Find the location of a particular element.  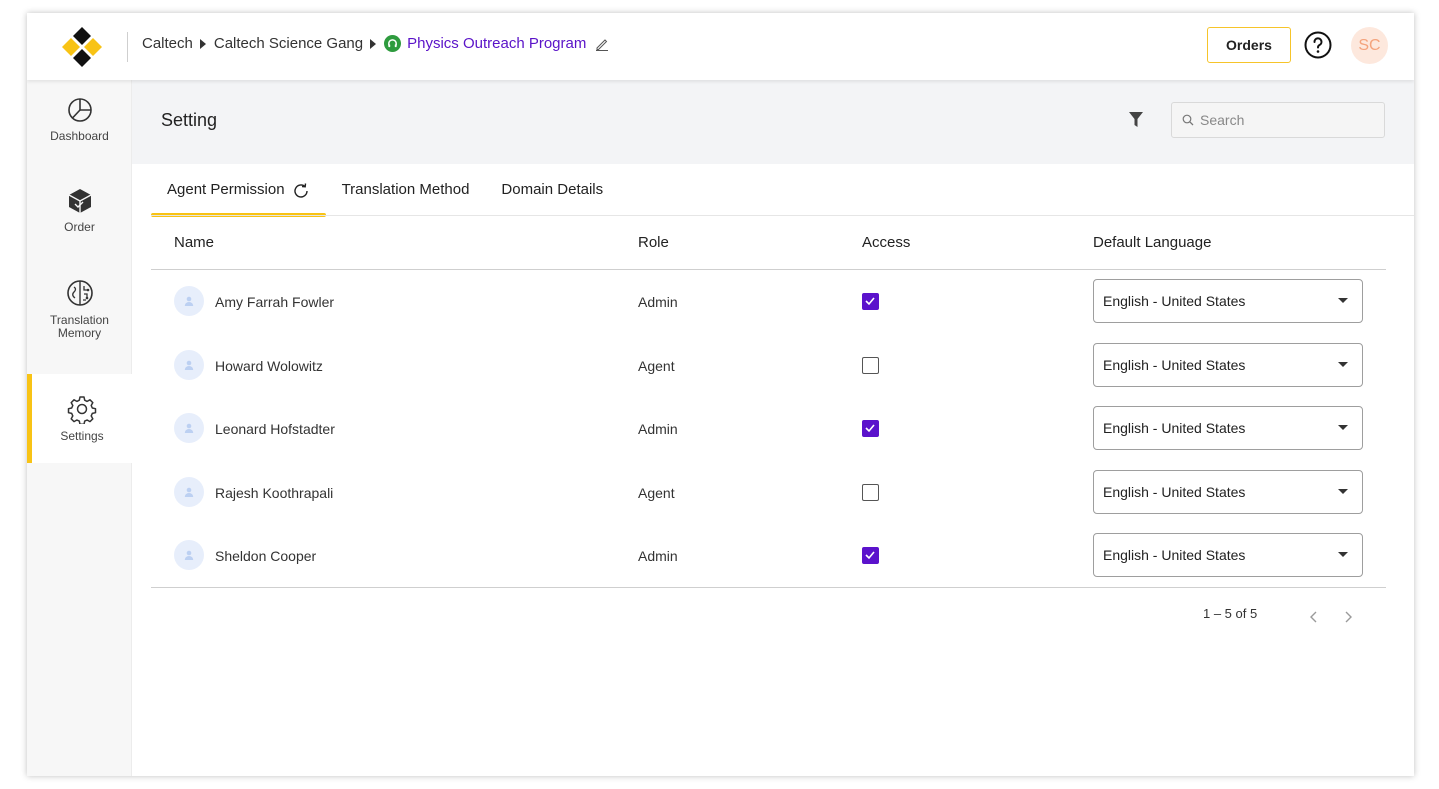

box-icon is located at coordinates (79, 201).